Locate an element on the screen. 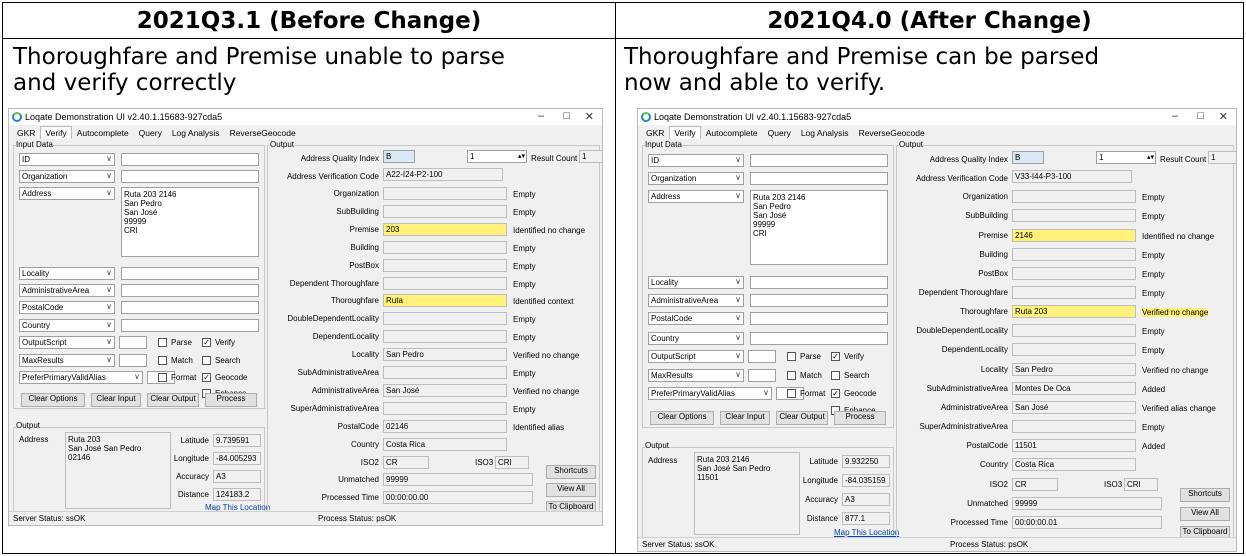 The image size is (1246, 556). value-organization is located at coordinates (1074, 196).